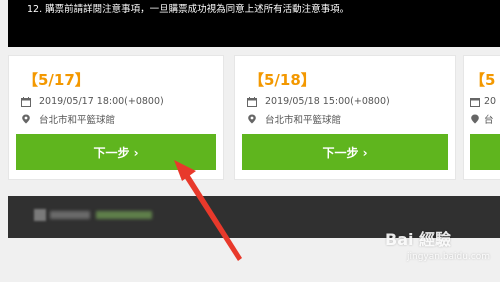 This screenshot has width=500, height=282. What do you see at coordinates (418, 239) in the screenshot?
I see `watermark-brand: Bai 經驗` at bounding box center [418, 239].